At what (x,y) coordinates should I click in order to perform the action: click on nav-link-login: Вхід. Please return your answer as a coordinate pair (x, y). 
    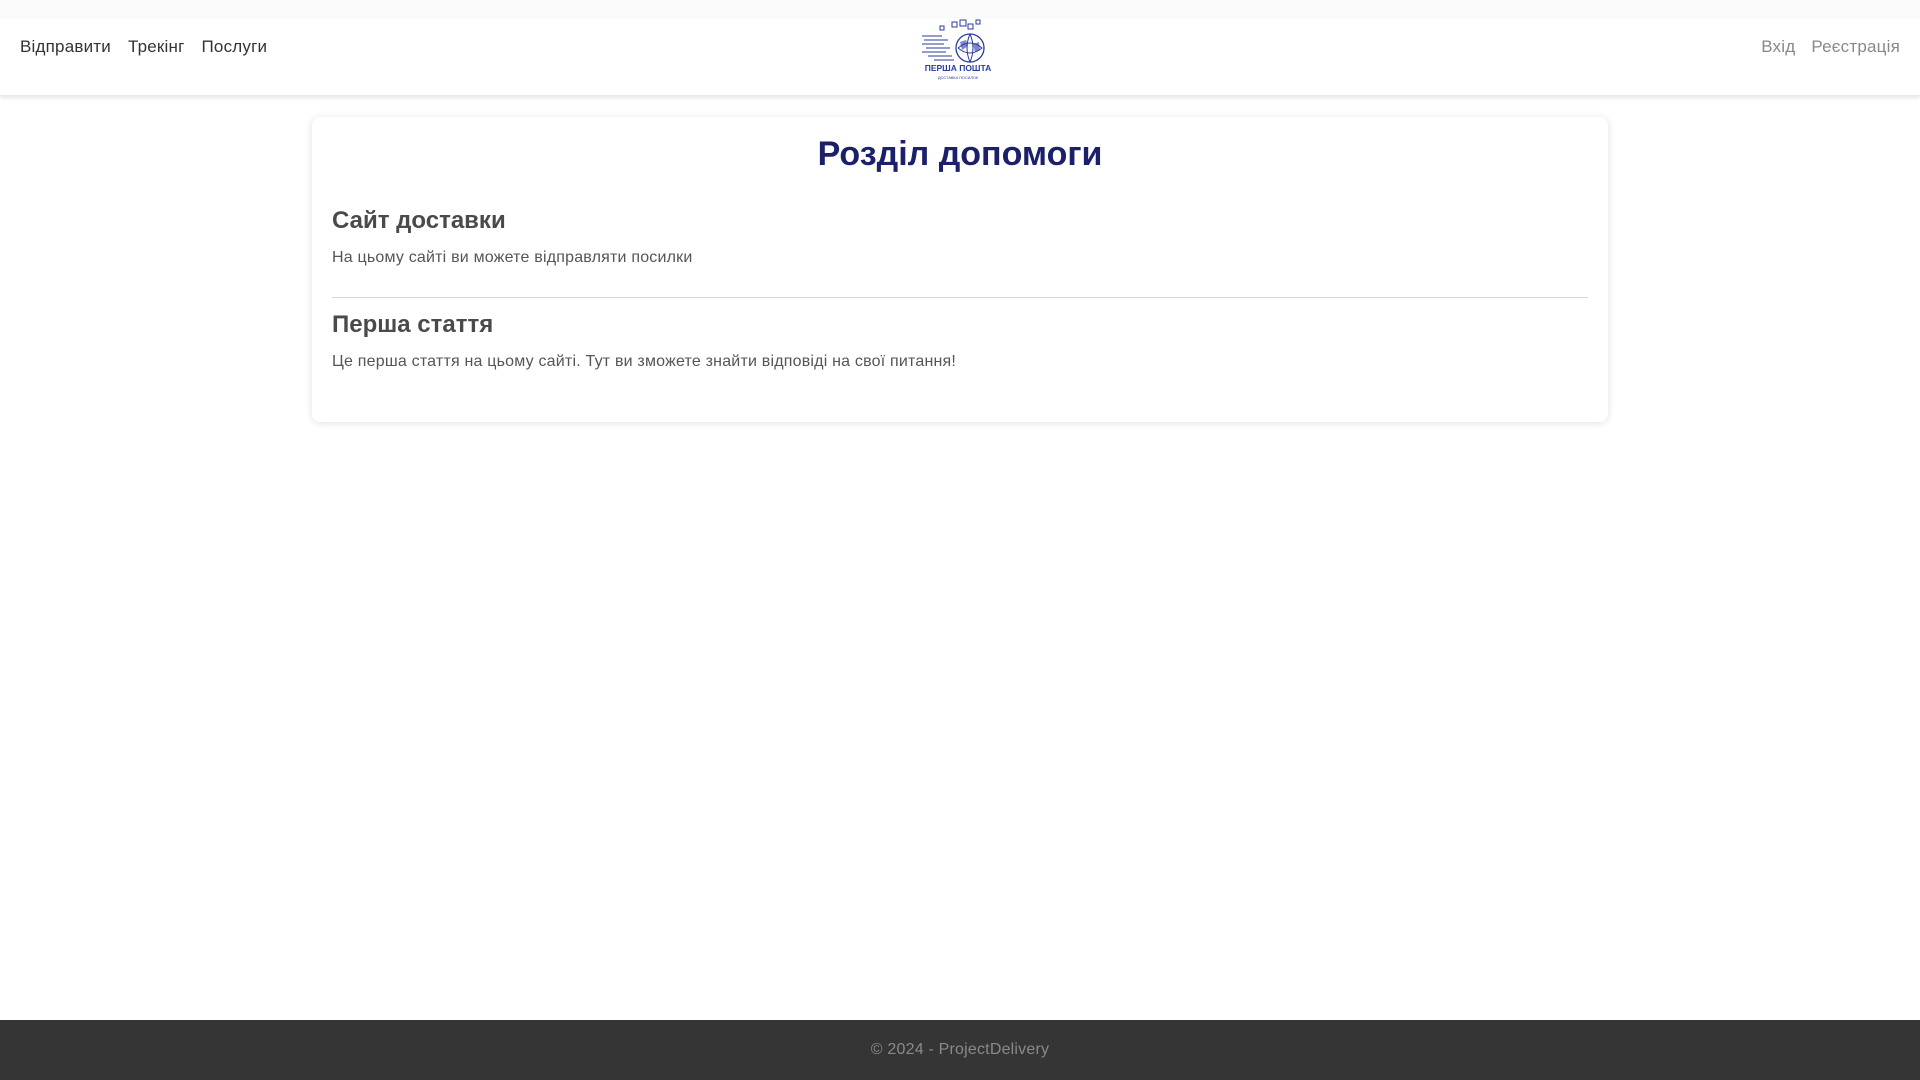
    Looking at the image, I should click on (1778, 47).